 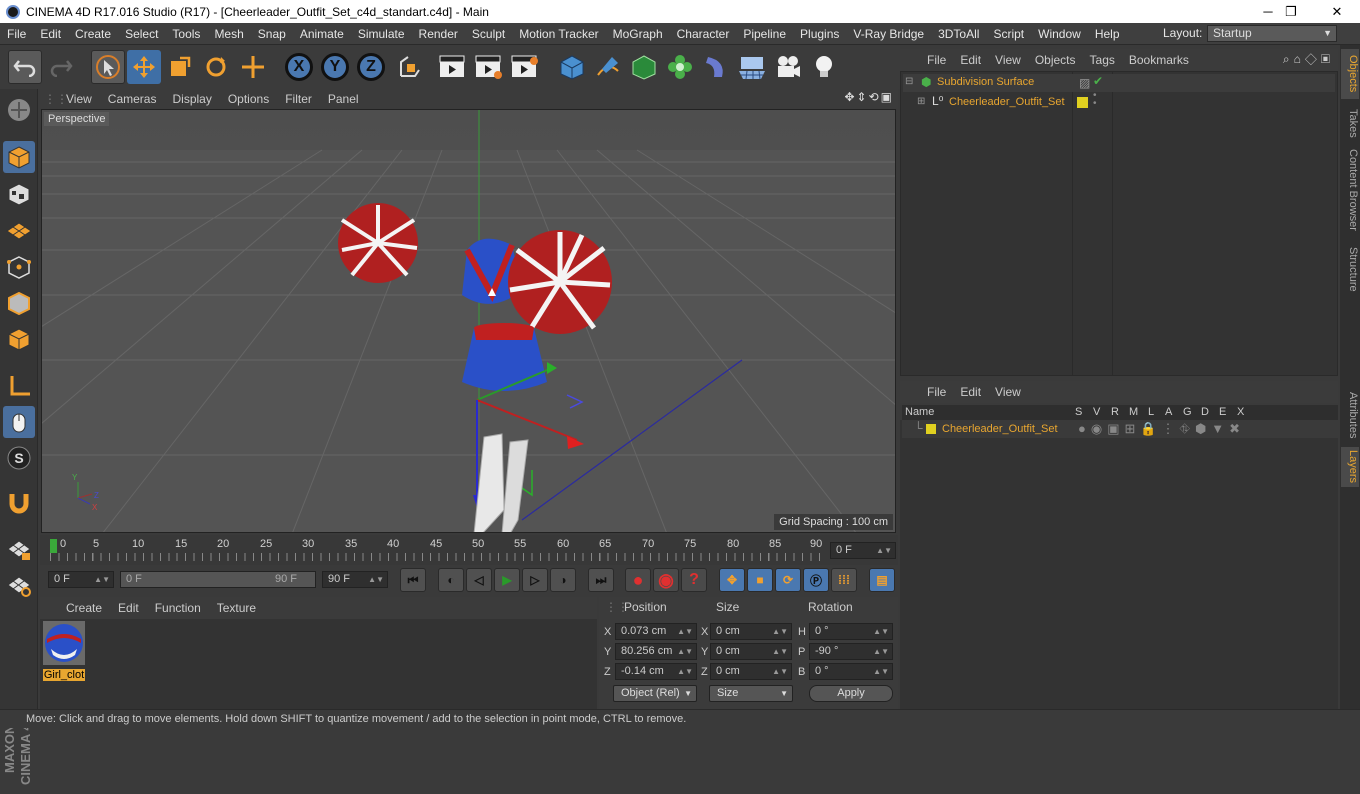 What do you see at coordinates (61, 67) in the screenshot?
I see `redo-button` at bounding box center [61, 67].